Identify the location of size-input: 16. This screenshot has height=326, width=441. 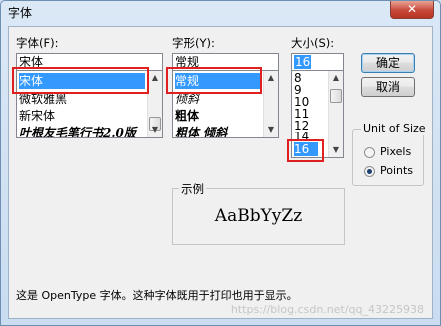
(317, 62).